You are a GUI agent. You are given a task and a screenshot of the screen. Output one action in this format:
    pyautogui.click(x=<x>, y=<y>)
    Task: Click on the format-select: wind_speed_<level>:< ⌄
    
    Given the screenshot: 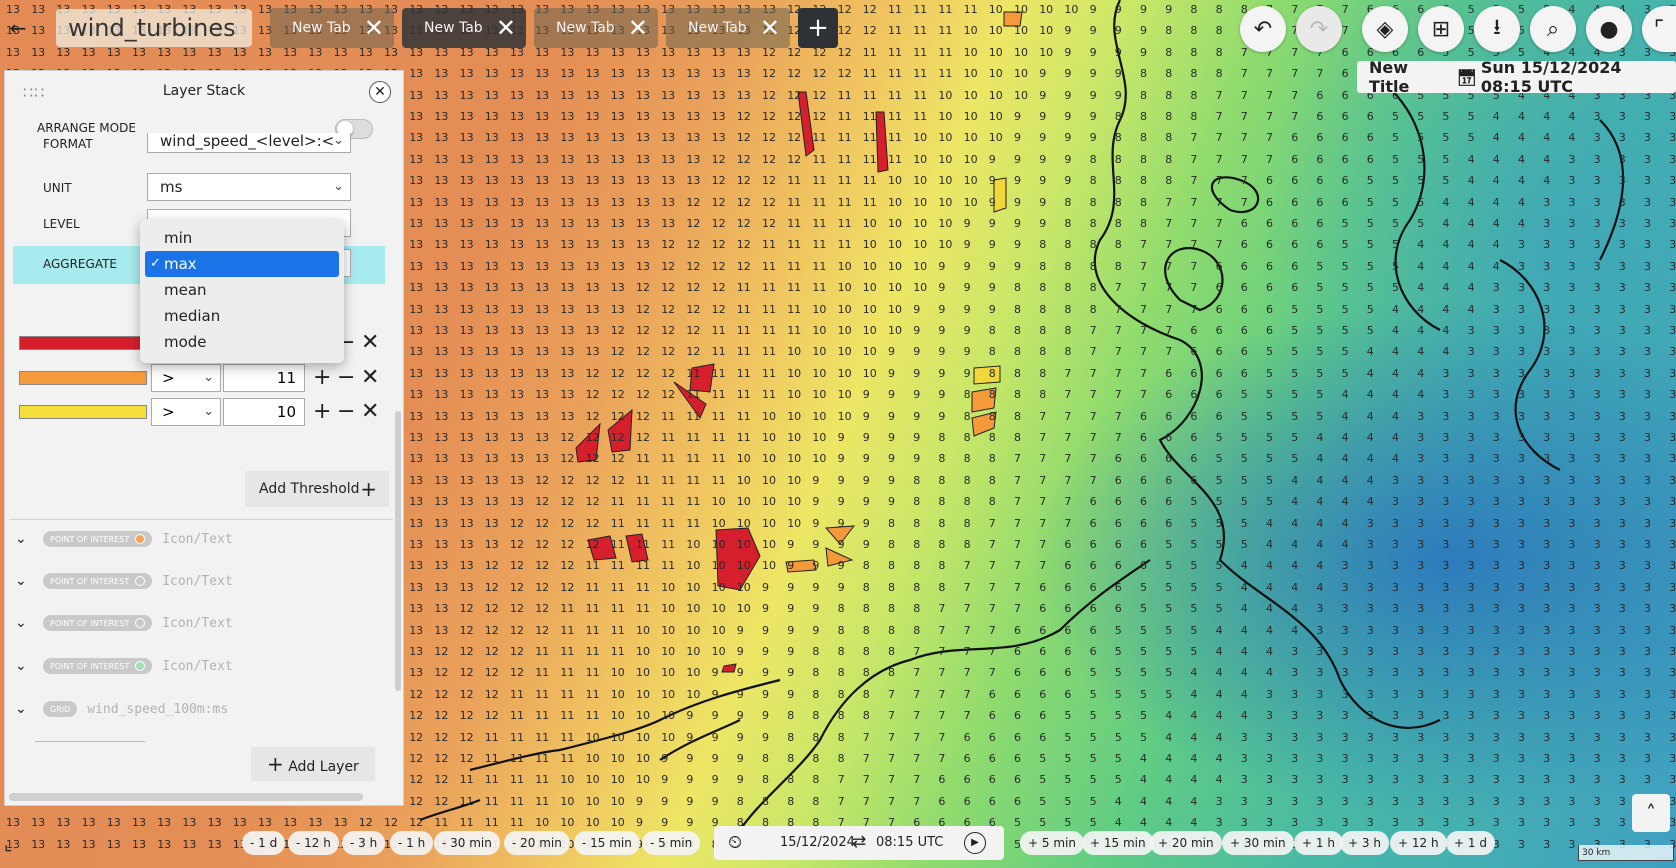 What is the action you would take?
    pyautogui.click(x=249, y=143)
    